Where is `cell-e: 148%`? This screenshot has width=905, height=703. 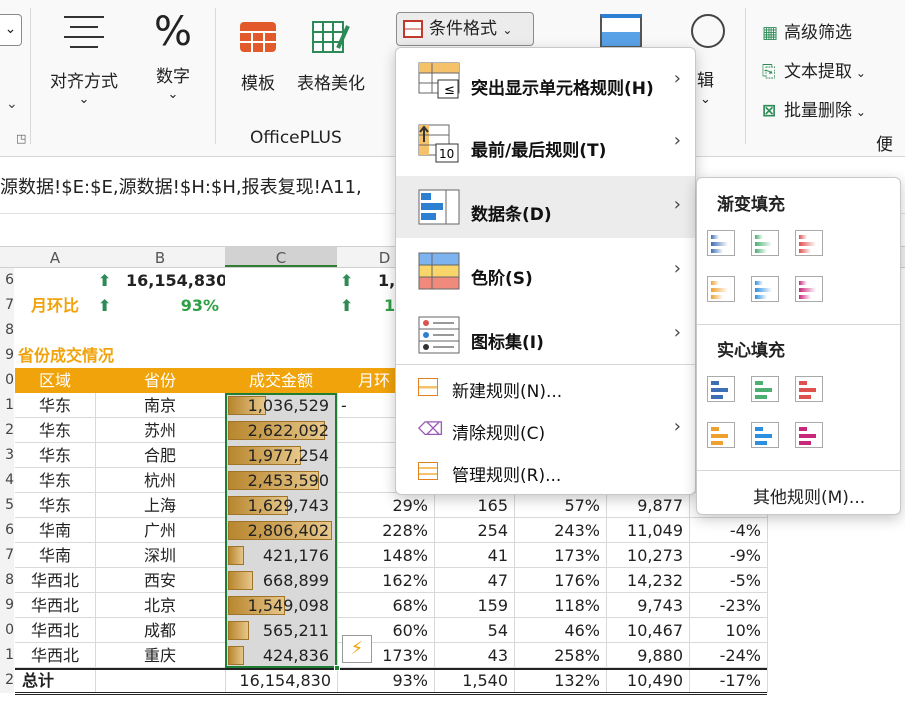
cell-e: 148% is located at coordinates (385, 555).